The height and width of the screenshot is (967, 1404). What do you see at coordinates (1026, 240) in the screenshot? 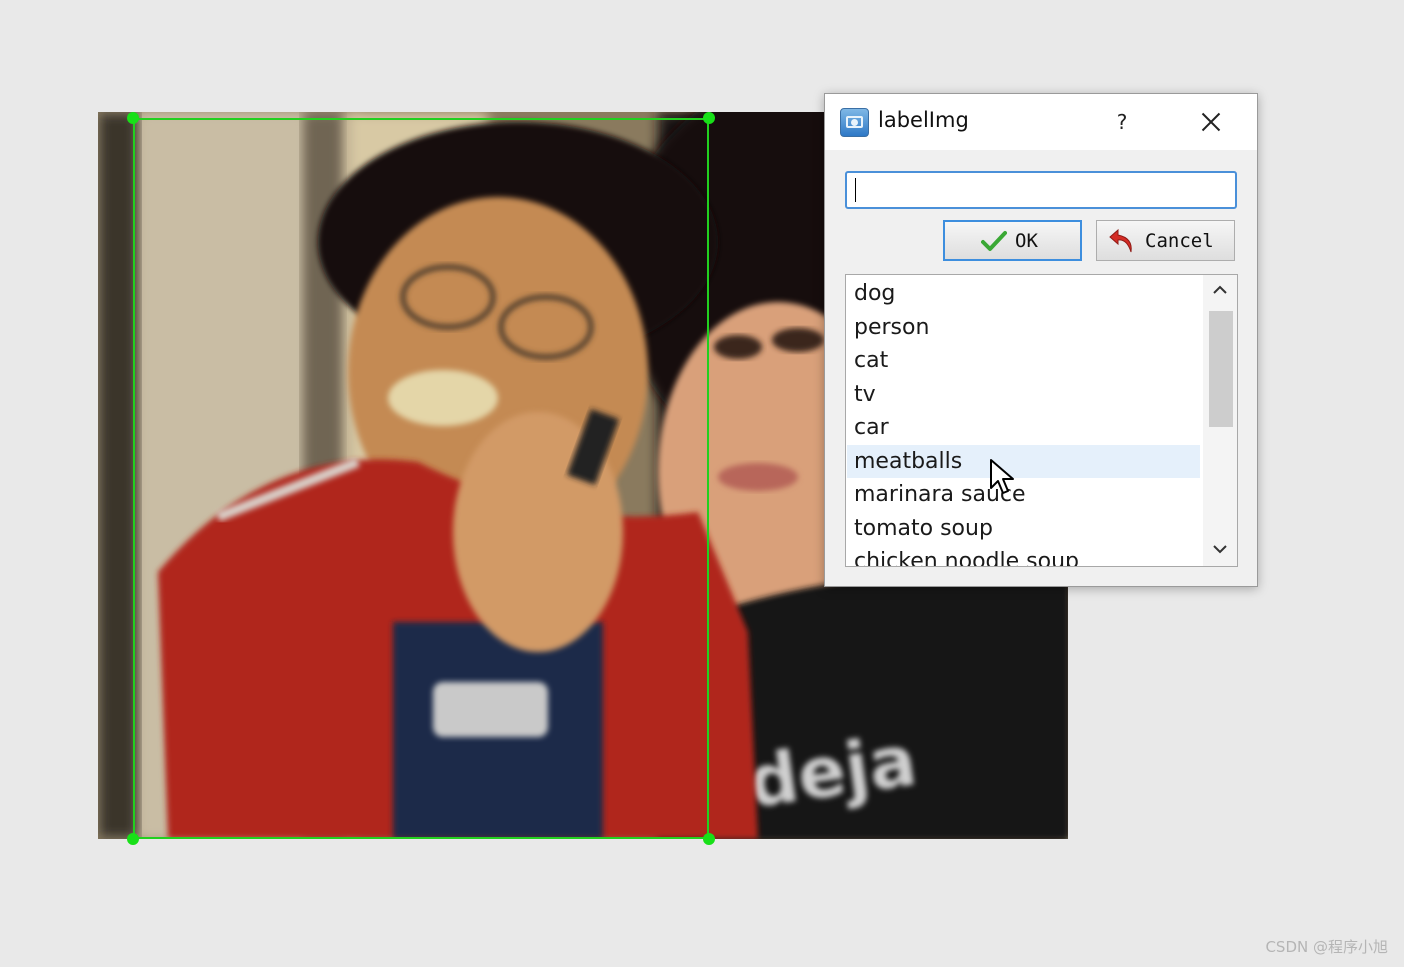
I see `ok-label: OK` at bounding box center [1026, 240].